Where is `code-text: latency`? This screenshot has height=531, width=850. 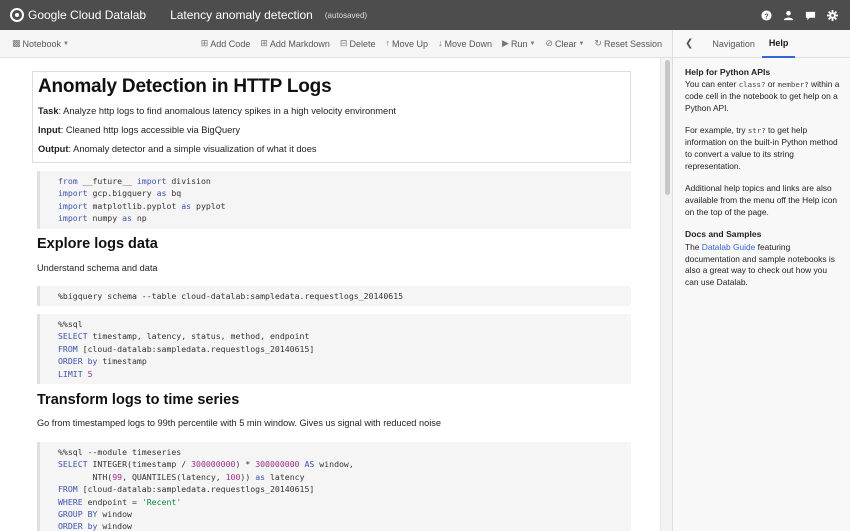
code-text: latency is located at coordinates (285, 476).